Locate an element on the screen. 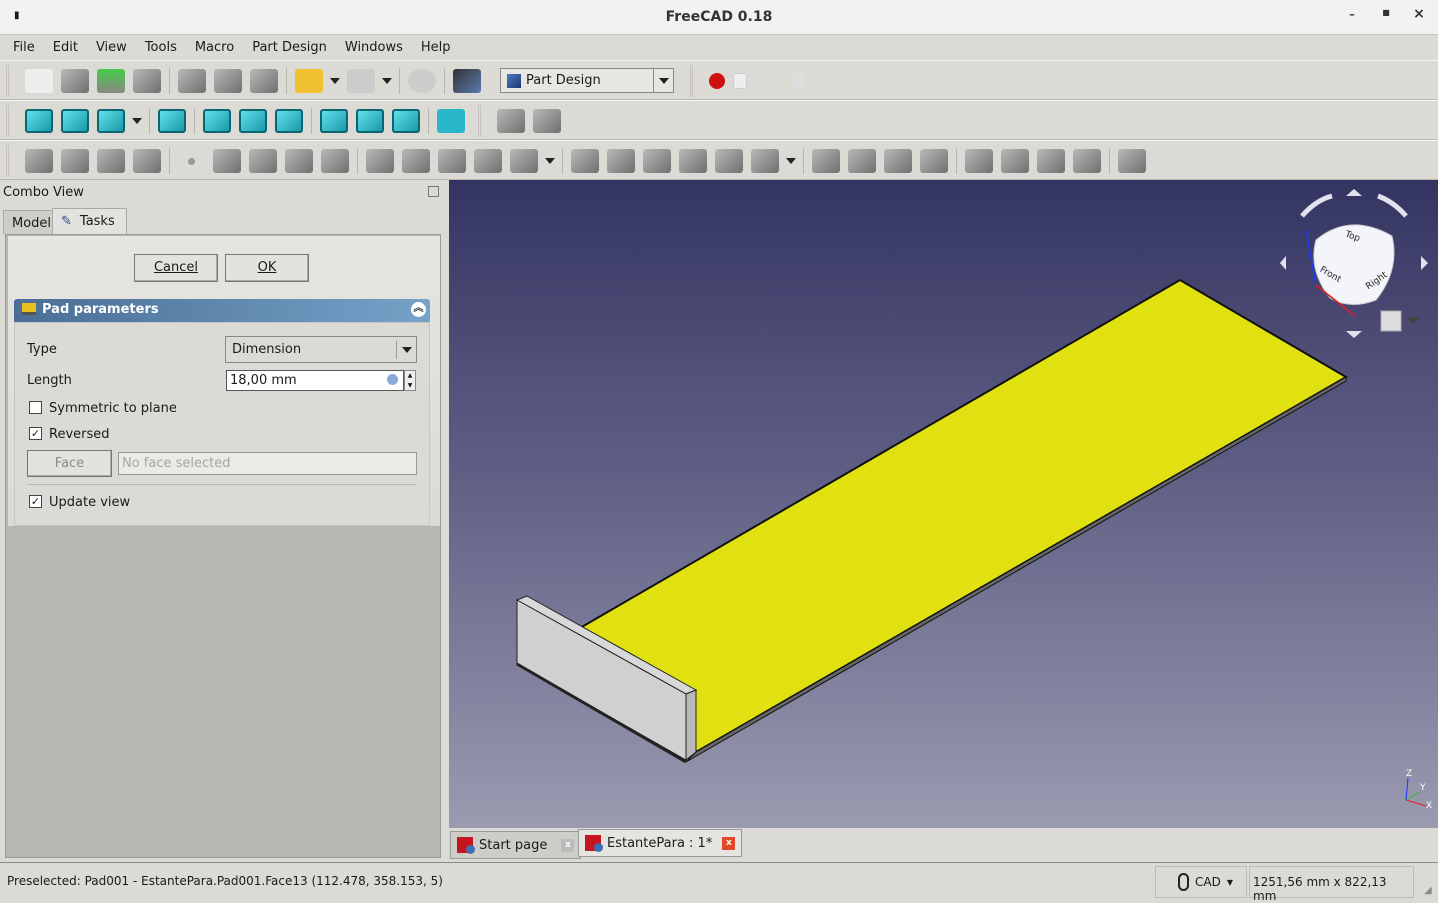 The width and height of the screenshot is (1438, 903). revolution-icon is located at coordinates (416, 161).